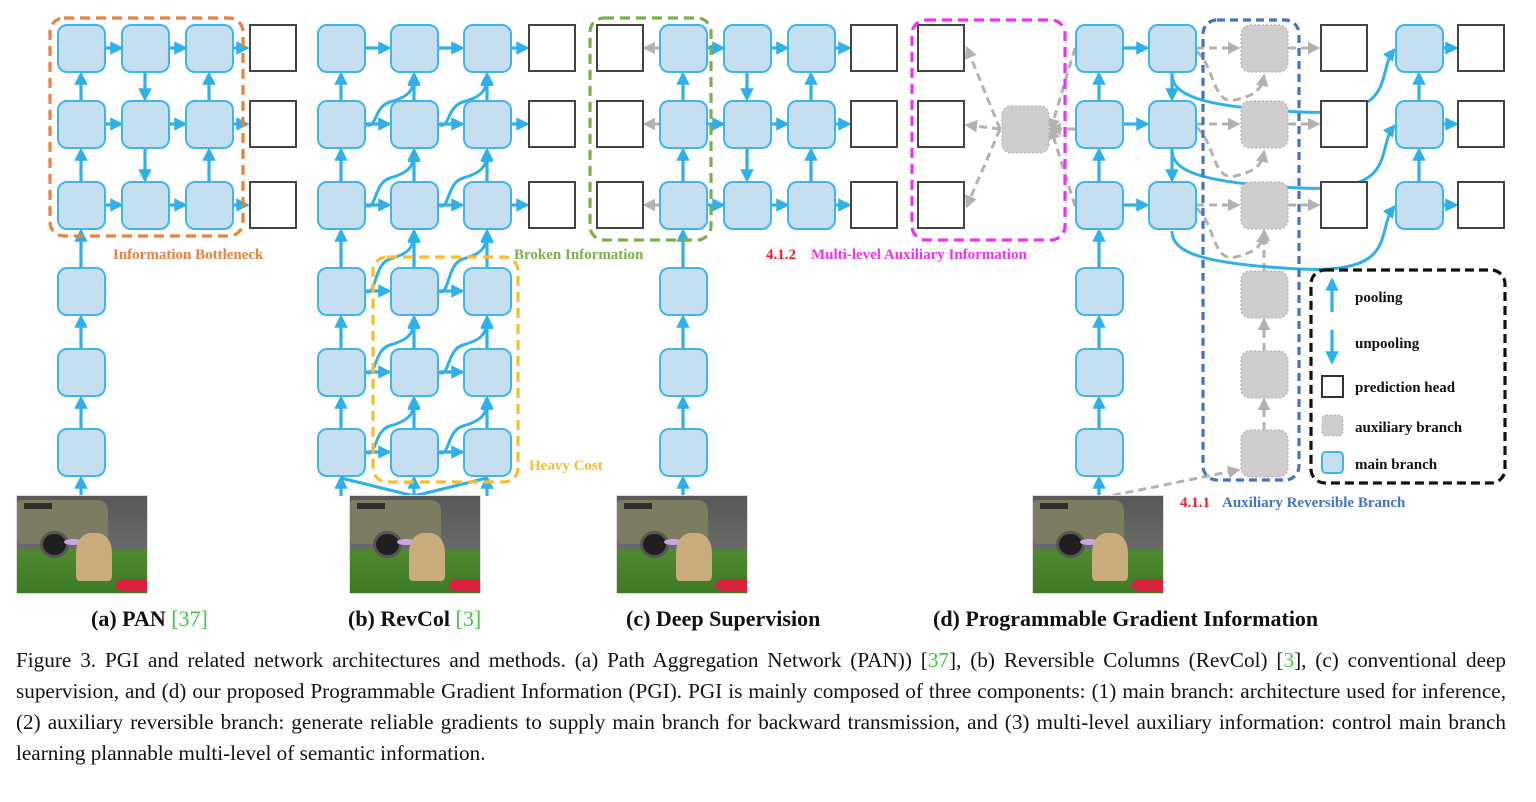  I want to click on caption-mid: ], (b) Reversible Columns (RevCol) [, so click(1116, 660).